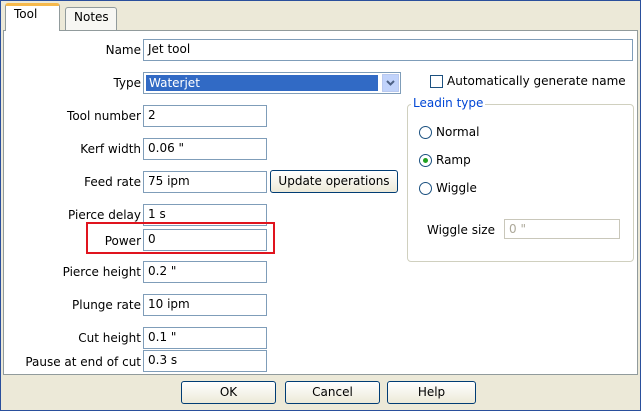 This screenshot has height=411, width=641. I want to click on dialog-button-bar: OK Cancel Help, so click(320, 392).